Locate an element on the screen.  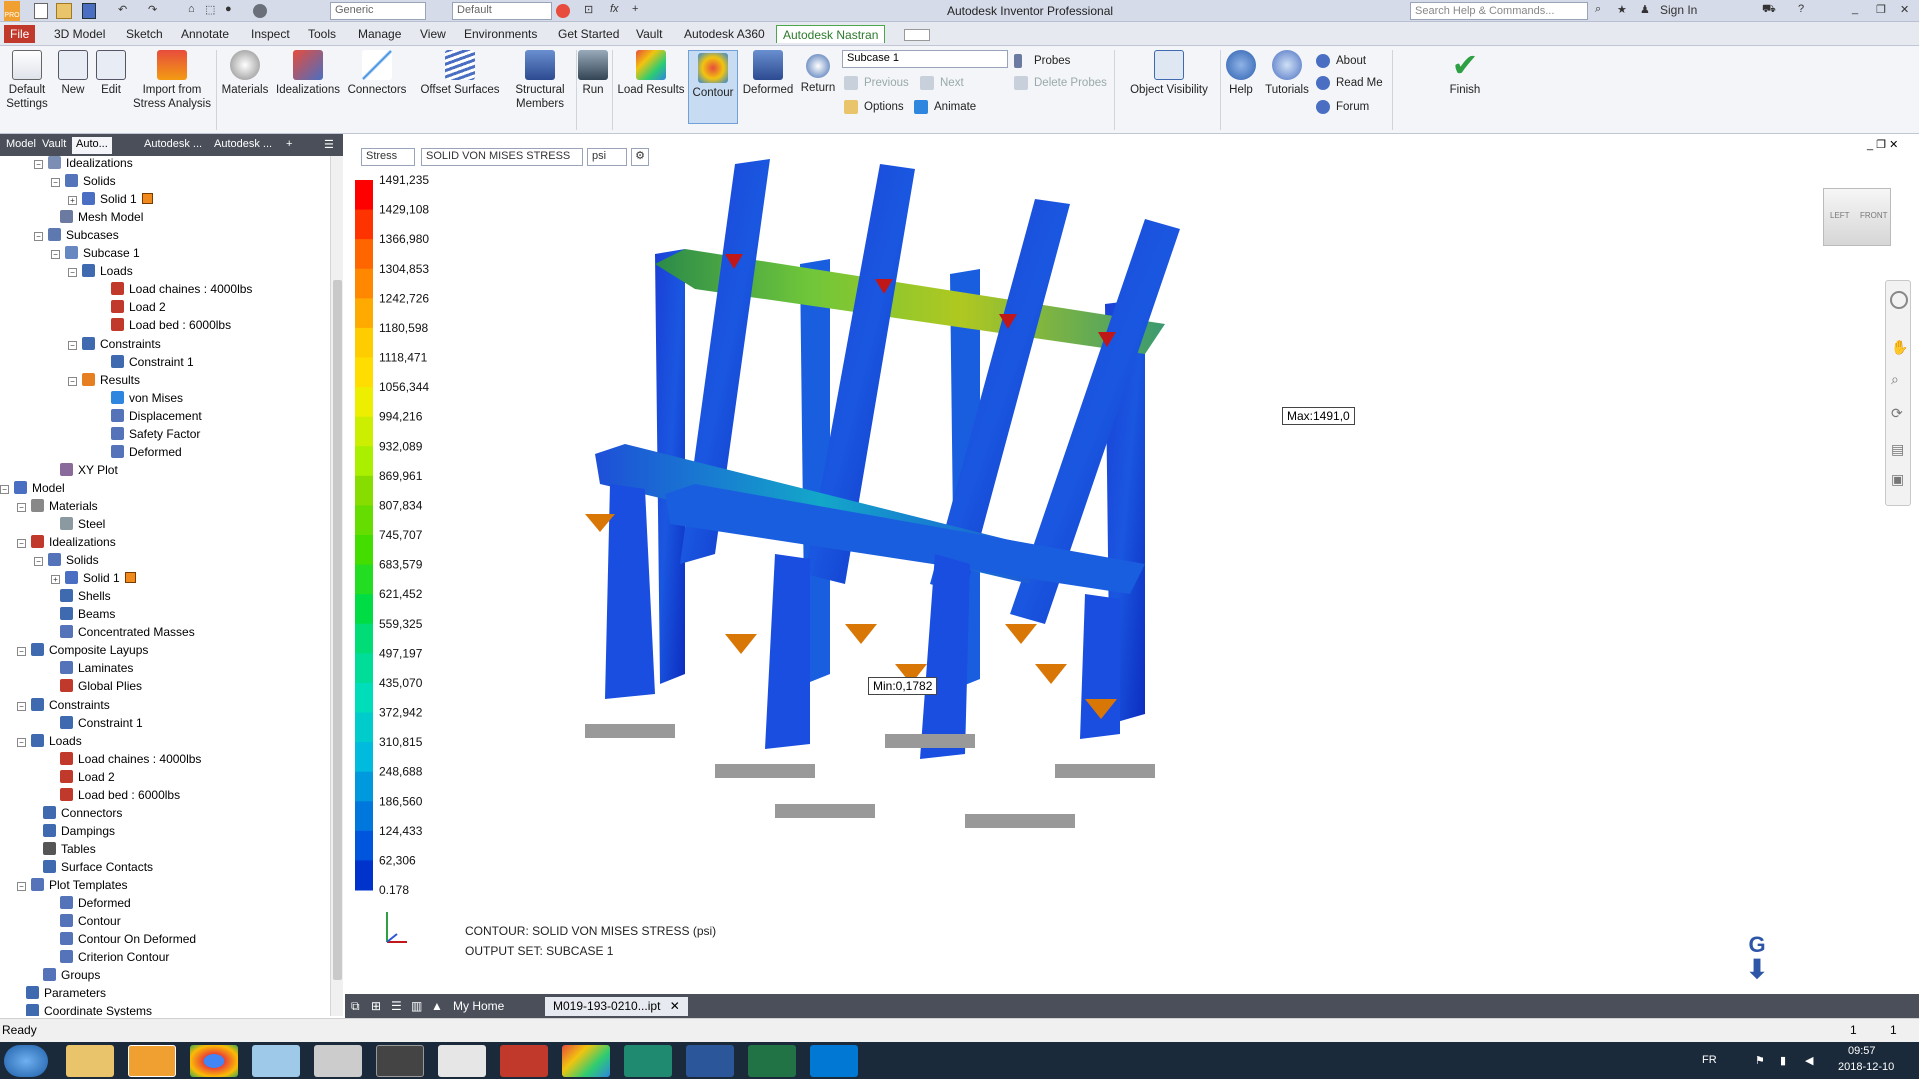
material-combo: Generic is located at coordinates (378, 11).